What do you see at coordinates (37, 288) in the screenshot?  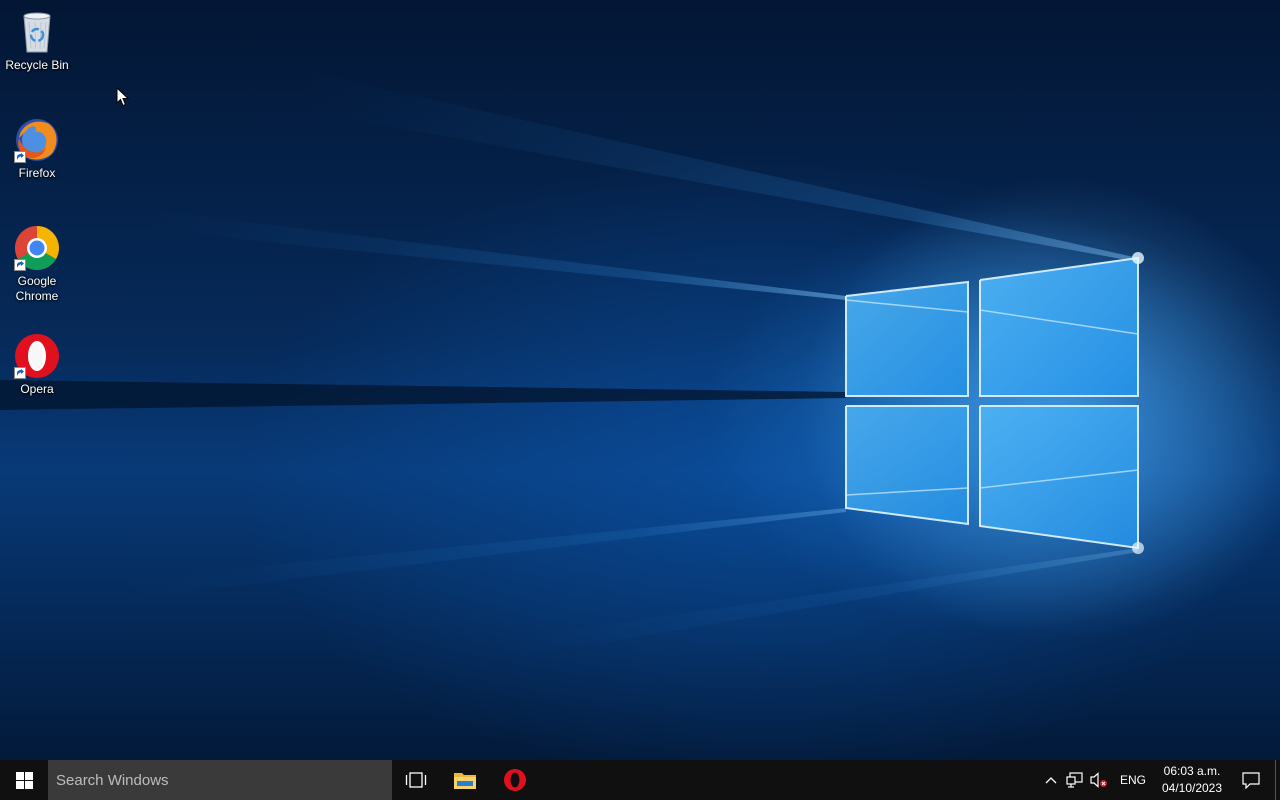 I see `desktop-icon-label: Google Chrome` at bounding box center [37, 288].